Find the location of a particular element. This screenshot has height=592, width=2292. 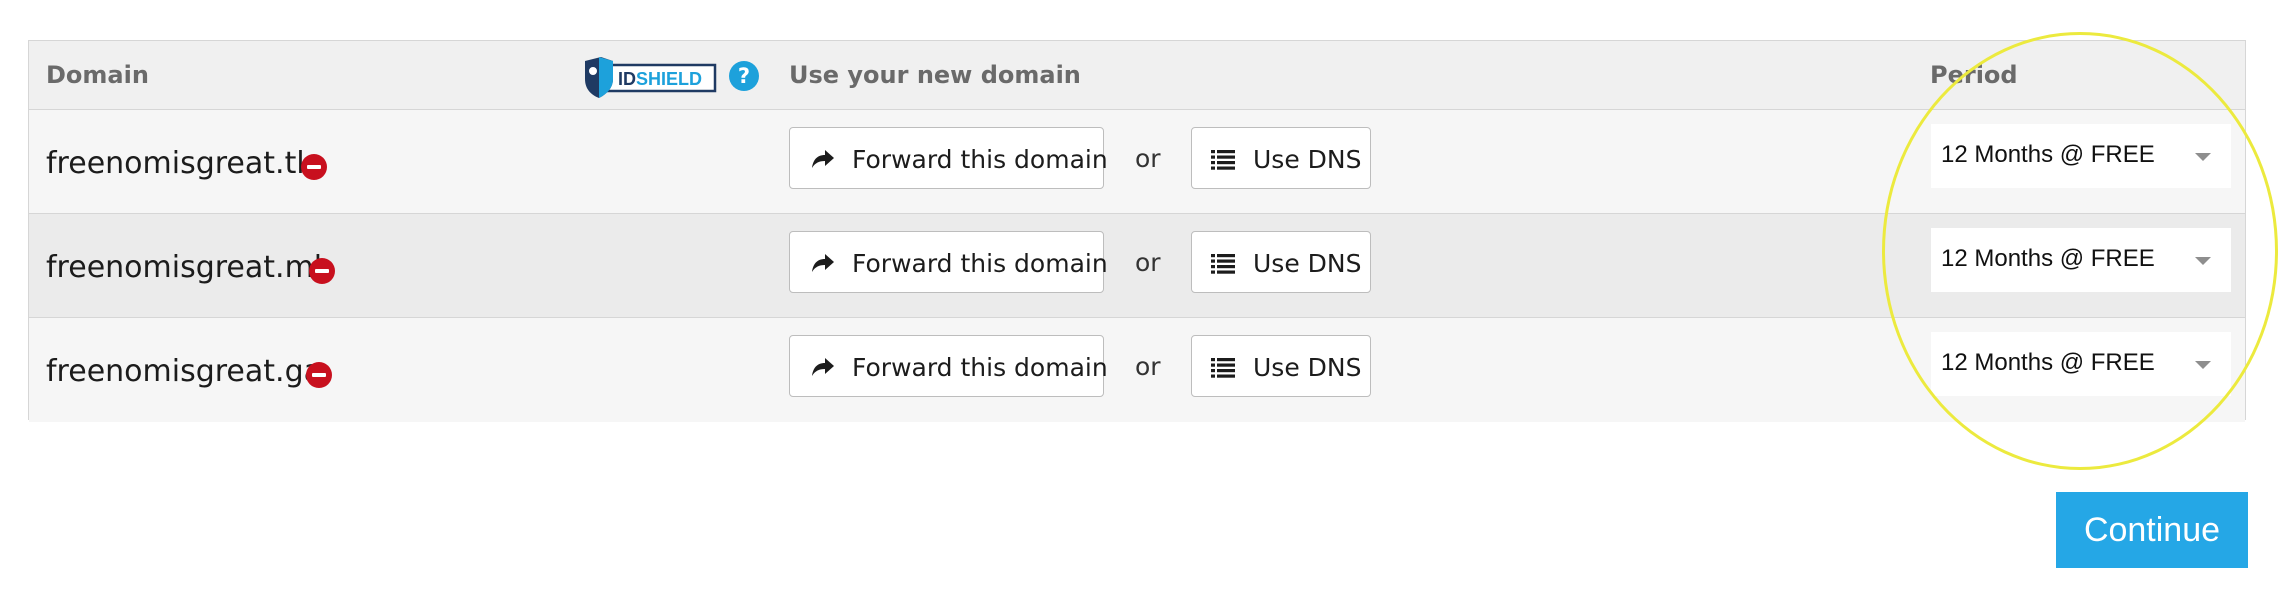

period-column-header: Period is located at coordinates (1974, 75).